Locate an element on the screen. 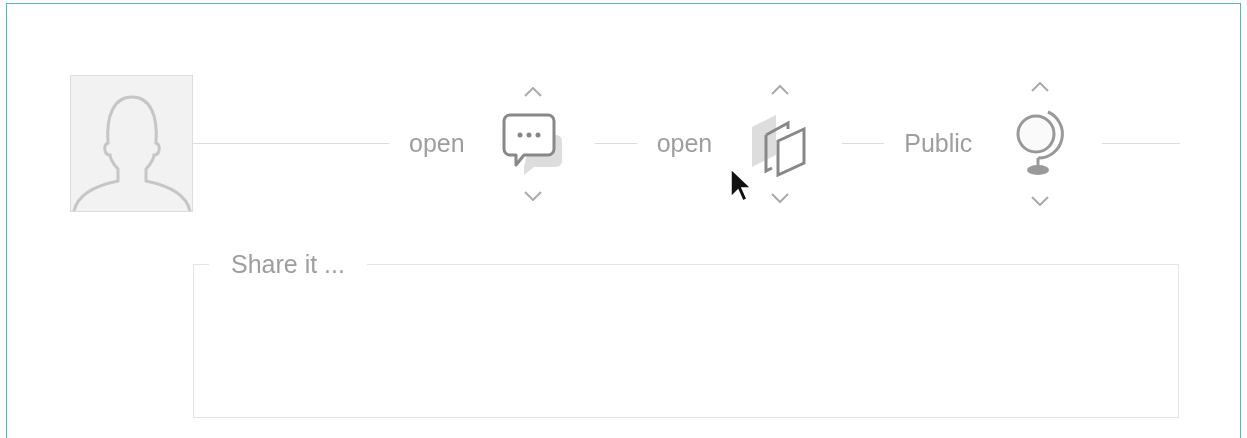 This screenshot has width=1247, height=438. speech-bubble-icon is located at coordinates (532, 143).